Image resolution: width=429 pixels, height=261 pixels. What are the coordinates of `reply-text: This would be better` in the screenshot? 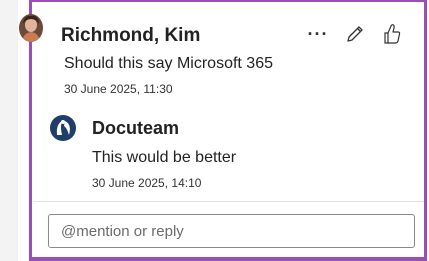 It's located at (164, 157).